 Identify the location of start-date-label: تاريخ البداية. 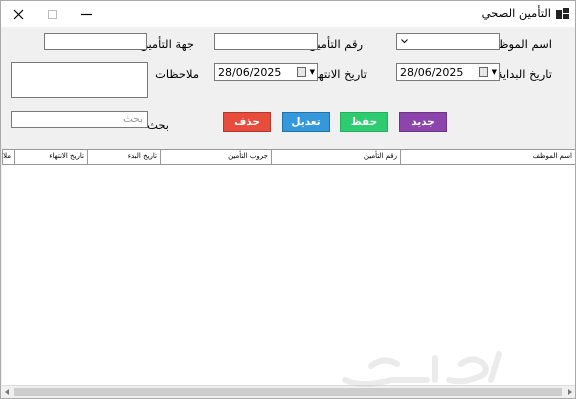
(524, 74).